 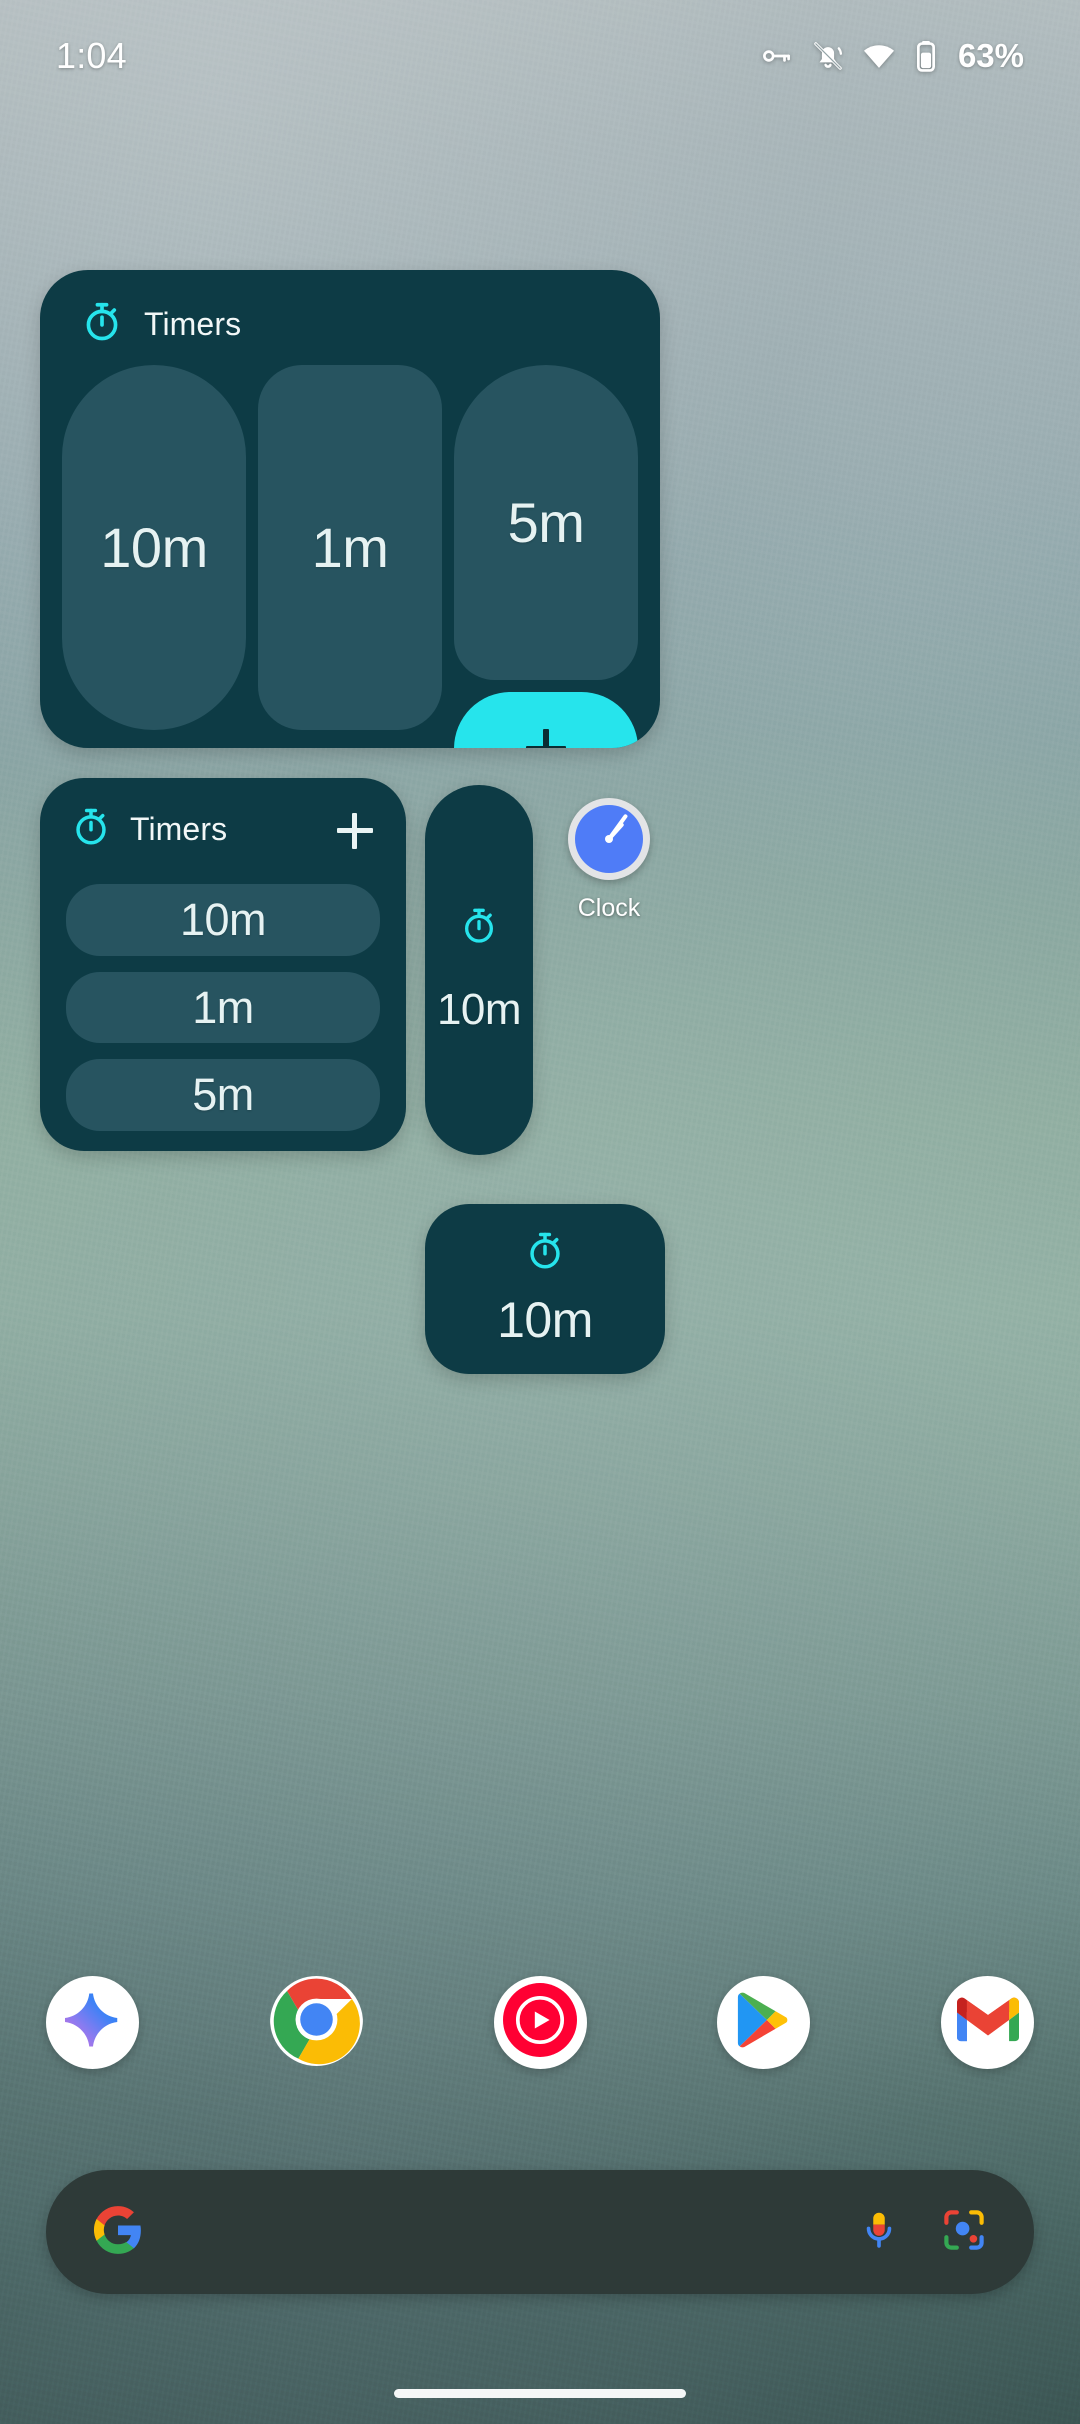 I want to click on list-item: 10m, so click(x=223, y=920).